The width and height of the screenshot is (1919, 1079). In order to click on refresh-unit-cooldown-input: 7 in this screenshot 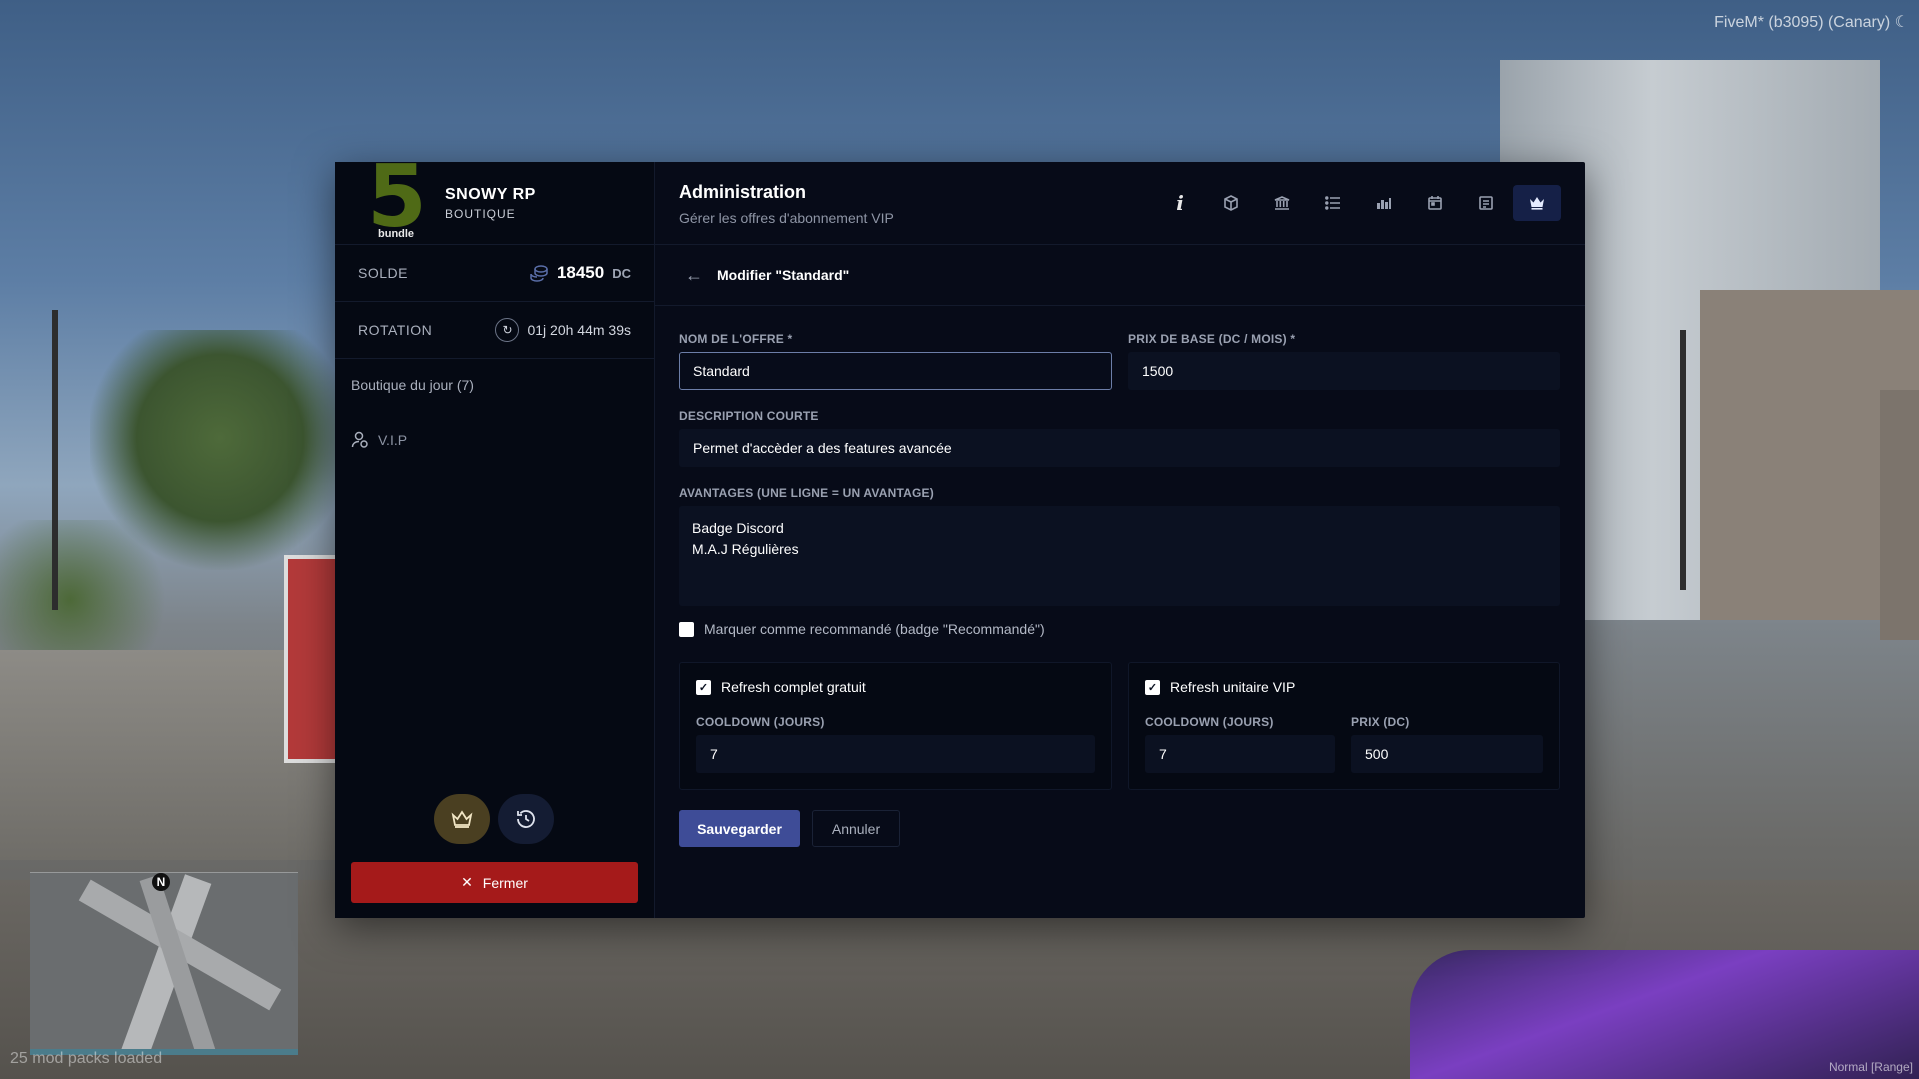, I will do `click(1240, 754)`.